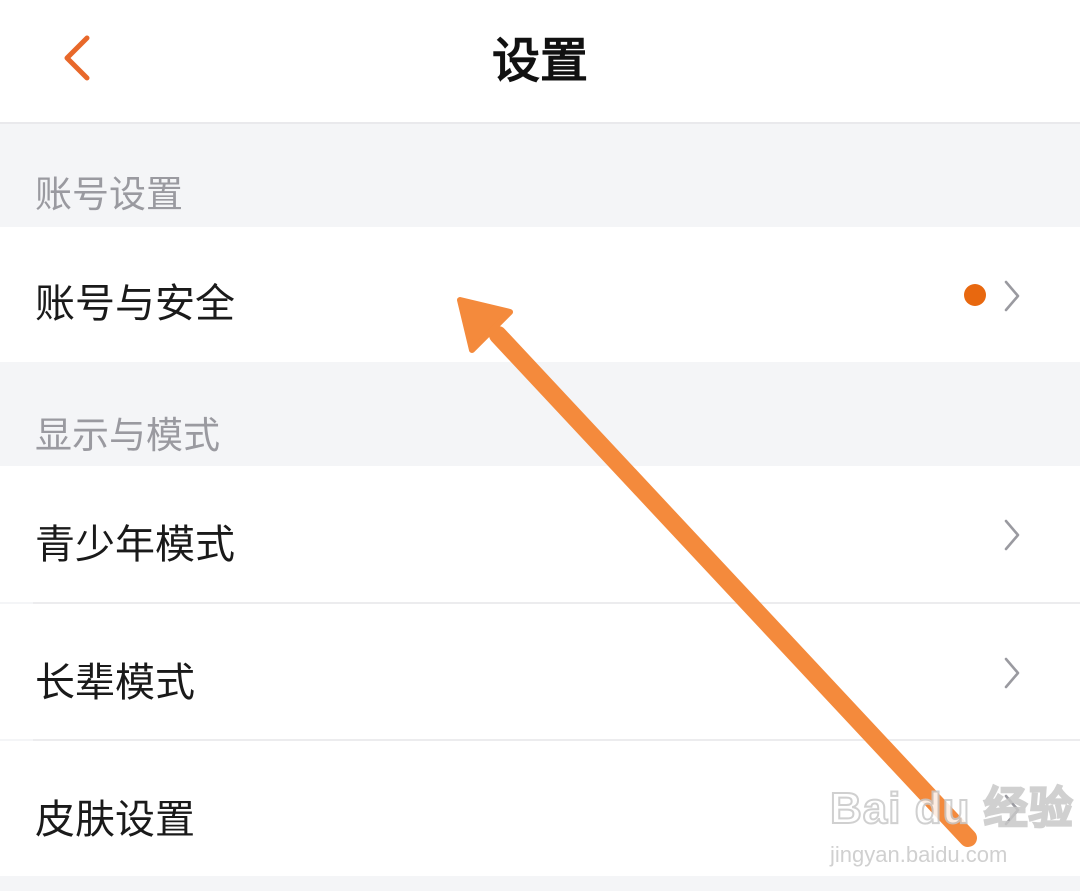 This screenshot has height=891, width=1080. Describe the element at coordinates (135, 545) in the screenshot. I see `settings-item-label: 青少年模式` at that location.